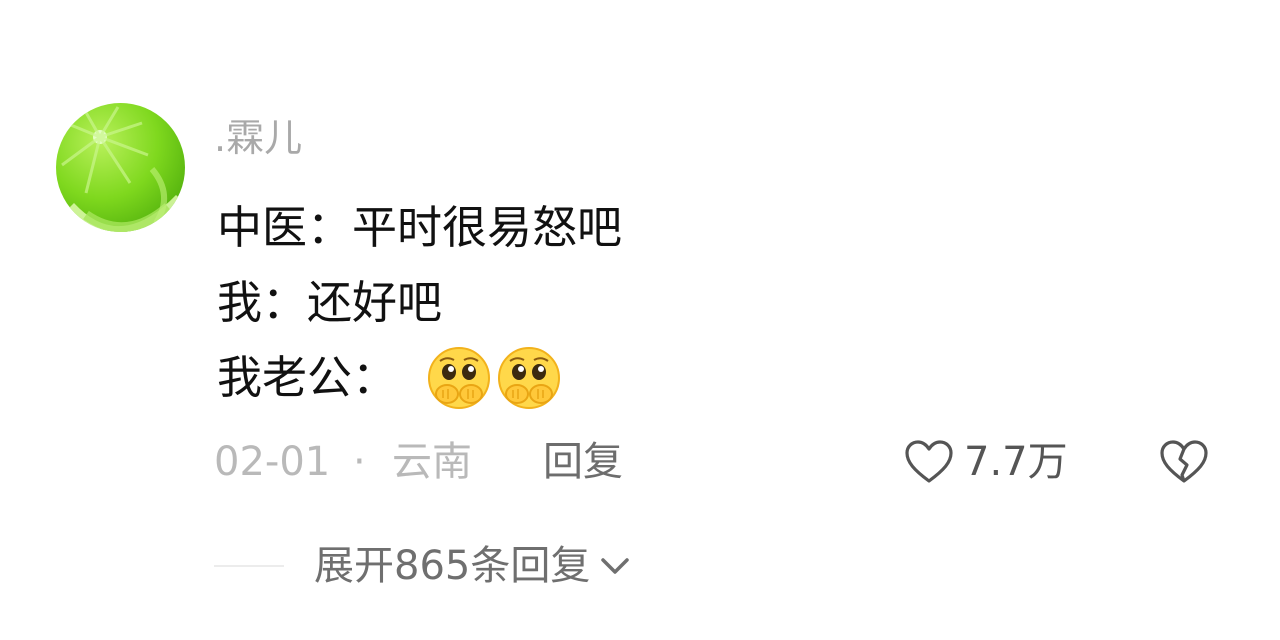  Describe the element at coordinates (452, 566) in the screenshot. I see `expand-replies-label: 展开865条回复` at that location.